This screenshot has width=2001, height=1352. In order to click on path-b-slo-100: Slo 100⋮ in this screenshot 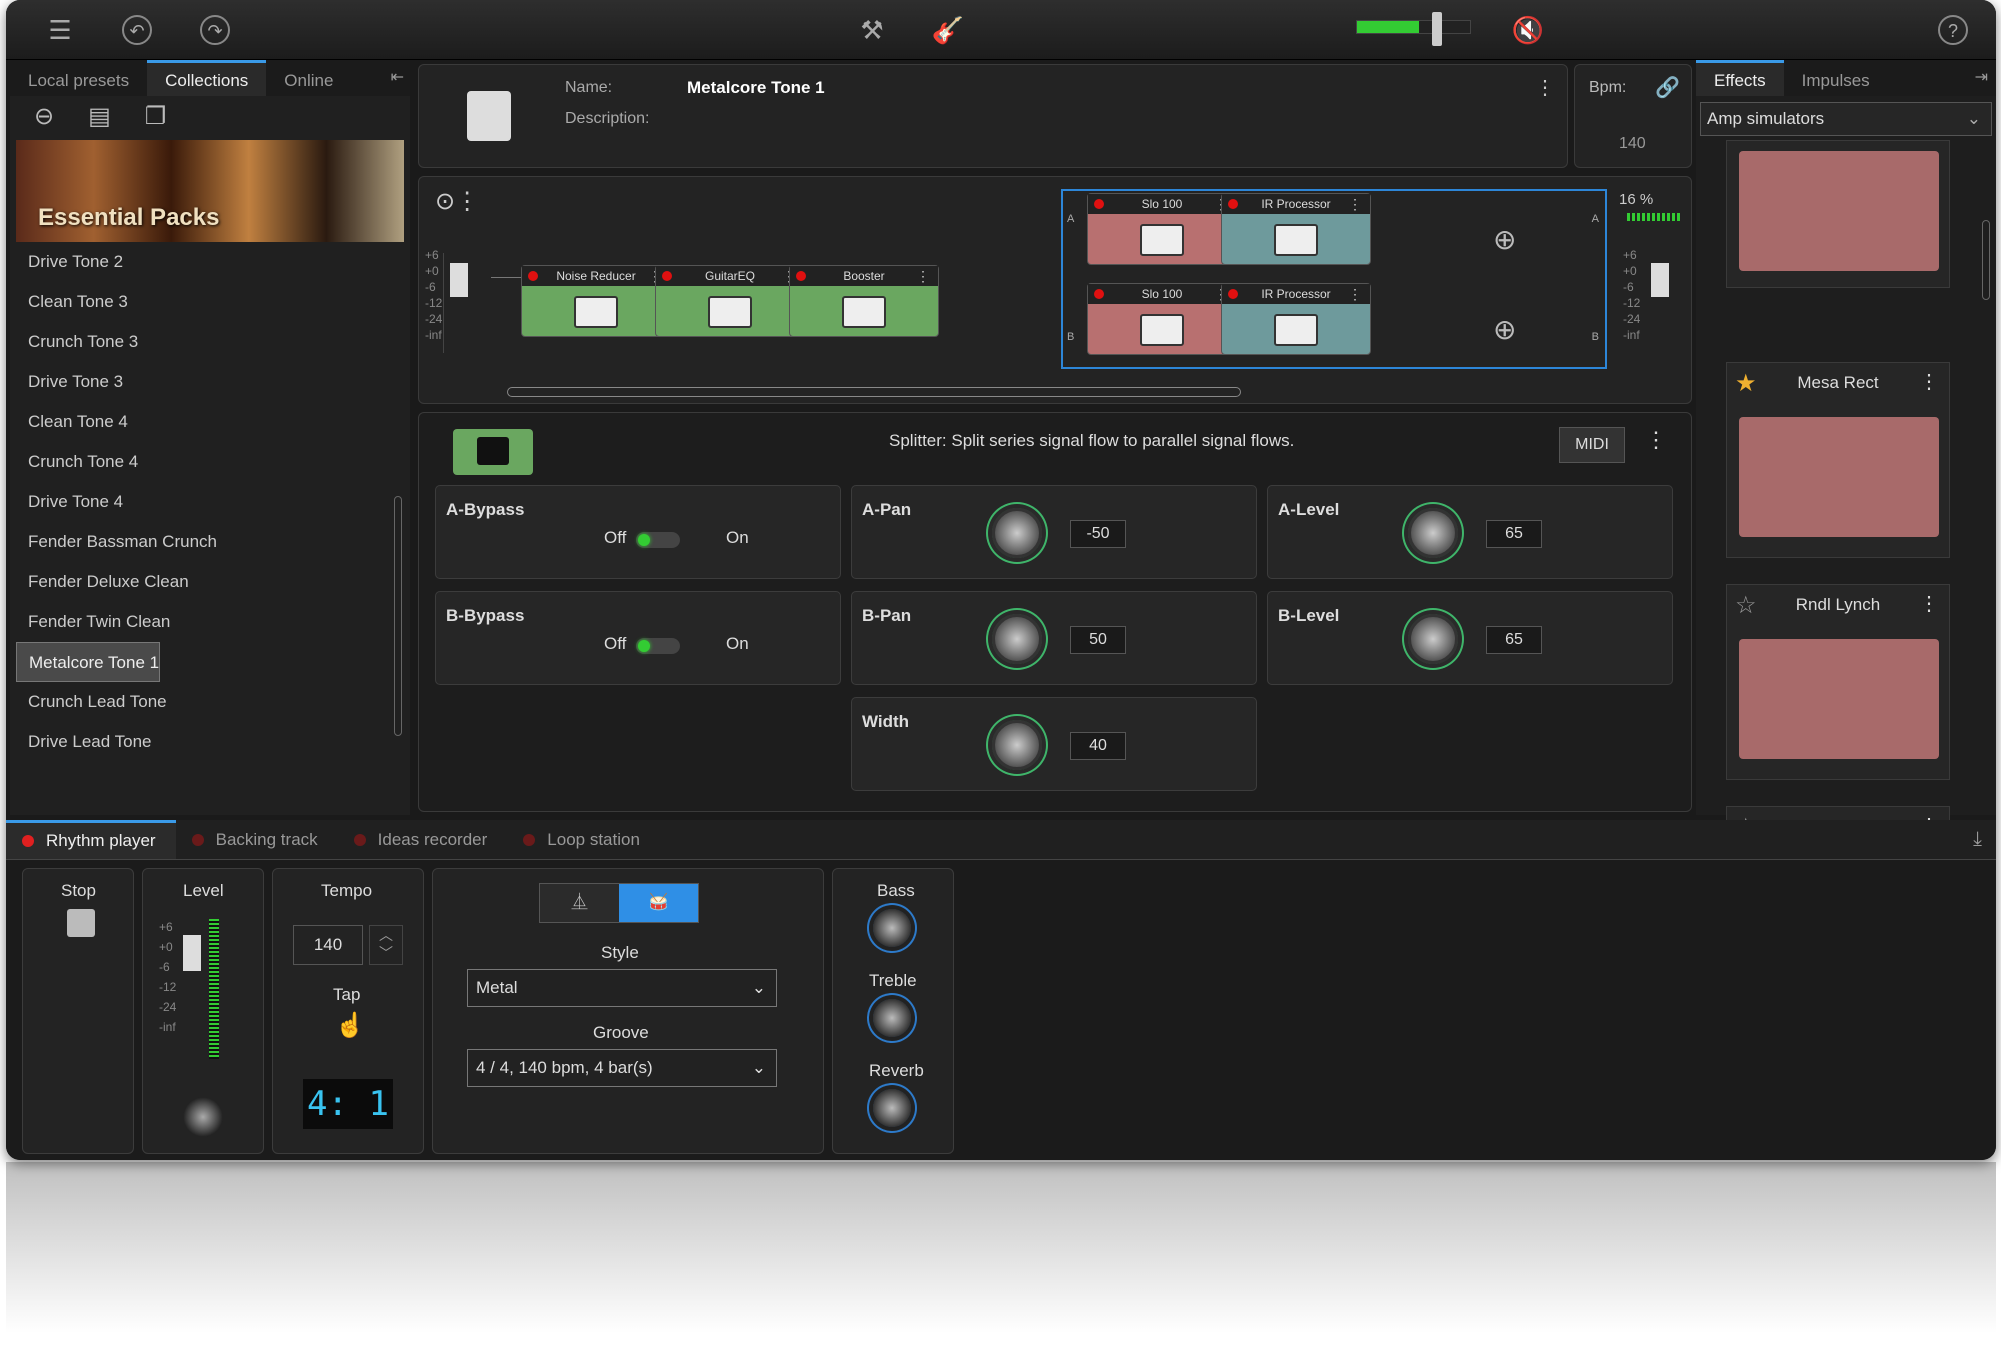, I will do `click(1162, 319)`.